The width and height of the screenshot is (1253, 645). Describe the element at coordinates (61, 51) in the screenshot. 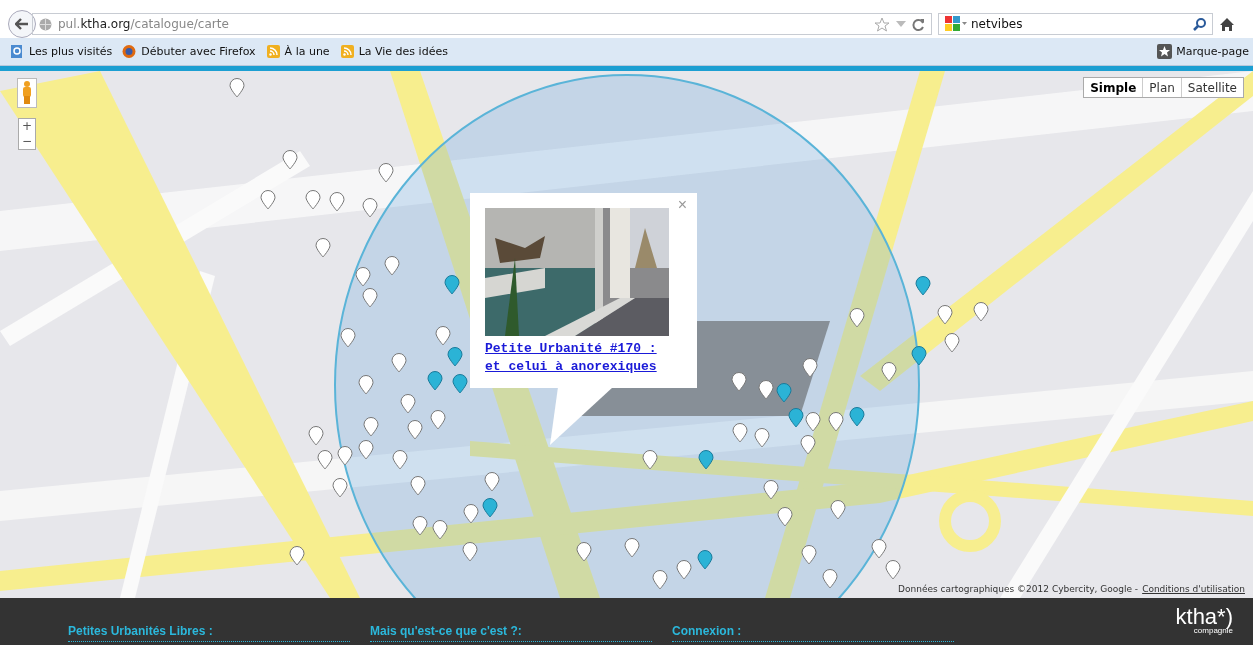

I see `bookmark-item: Les plus visités` at that location.